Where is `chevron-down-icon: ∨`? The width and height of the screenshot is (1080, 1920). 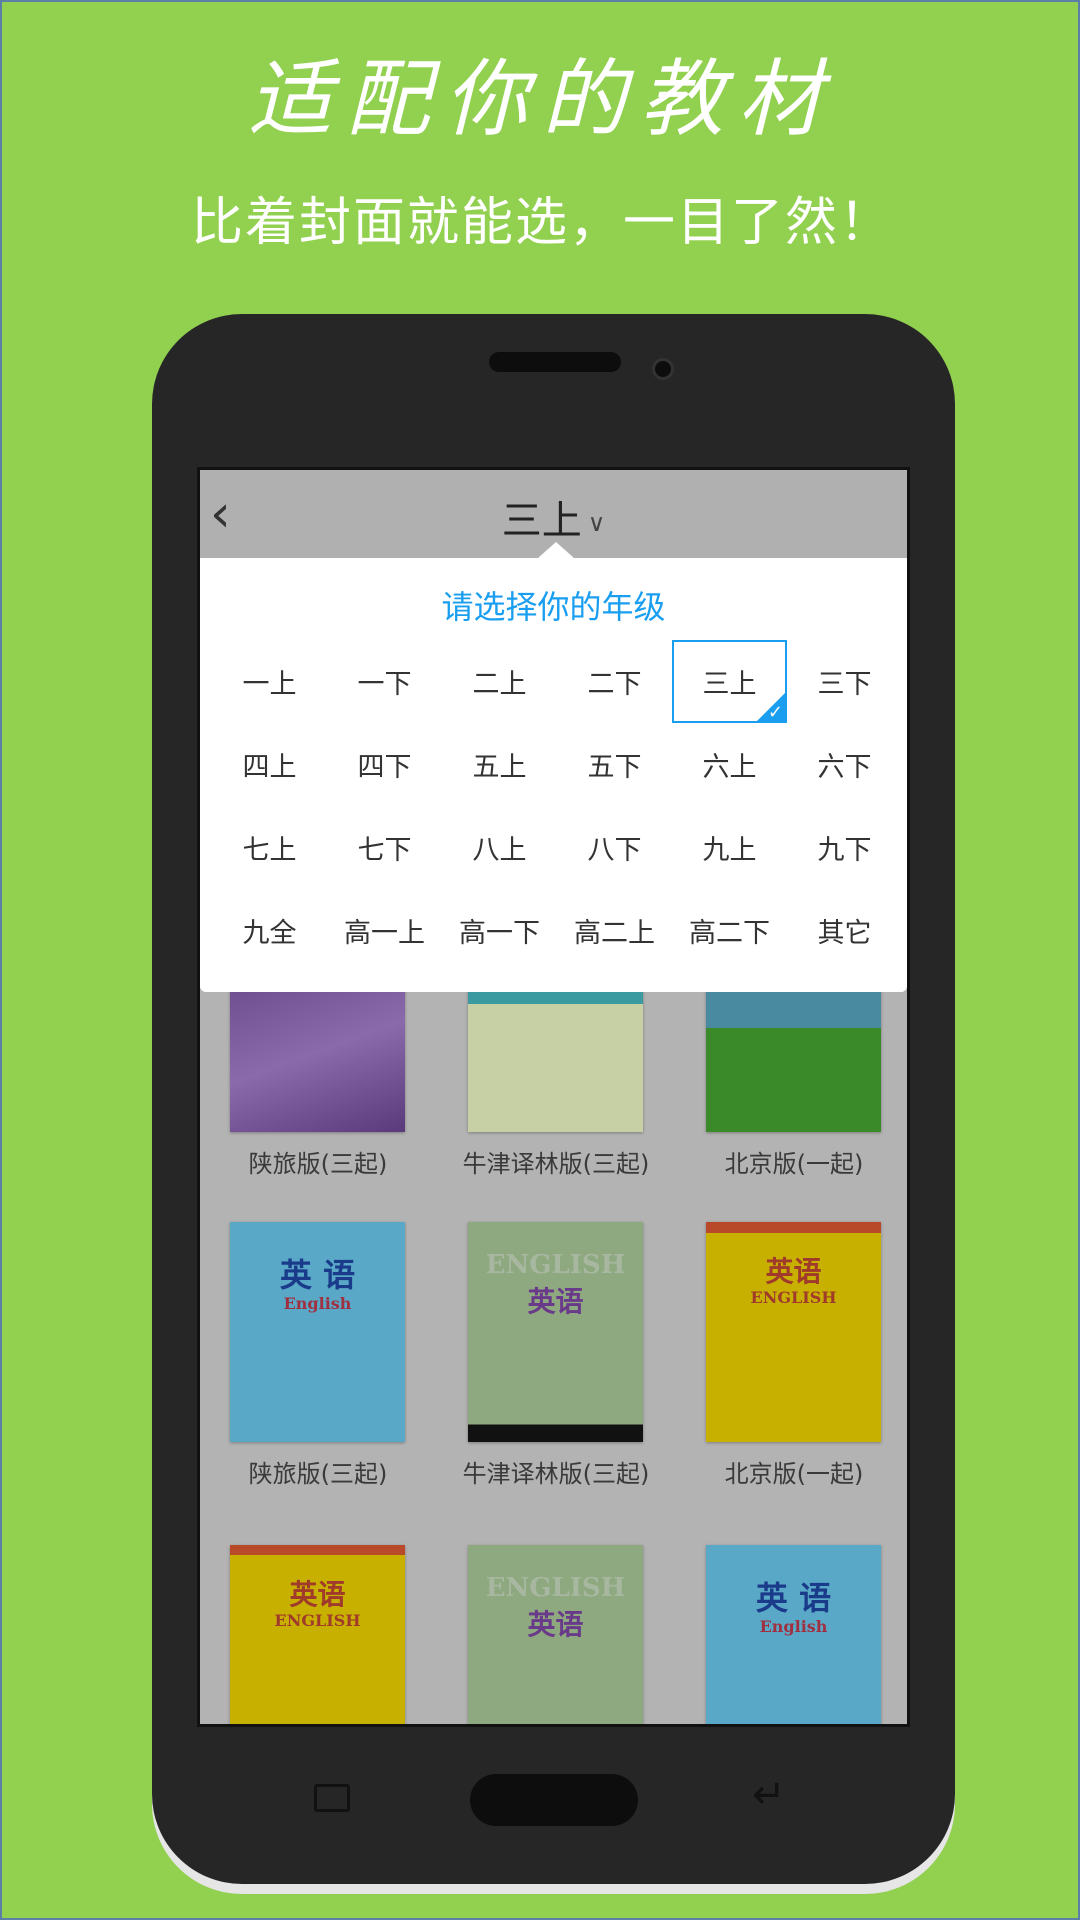
chevron-down-icon: ∨ is located at coordinates (596, 523).